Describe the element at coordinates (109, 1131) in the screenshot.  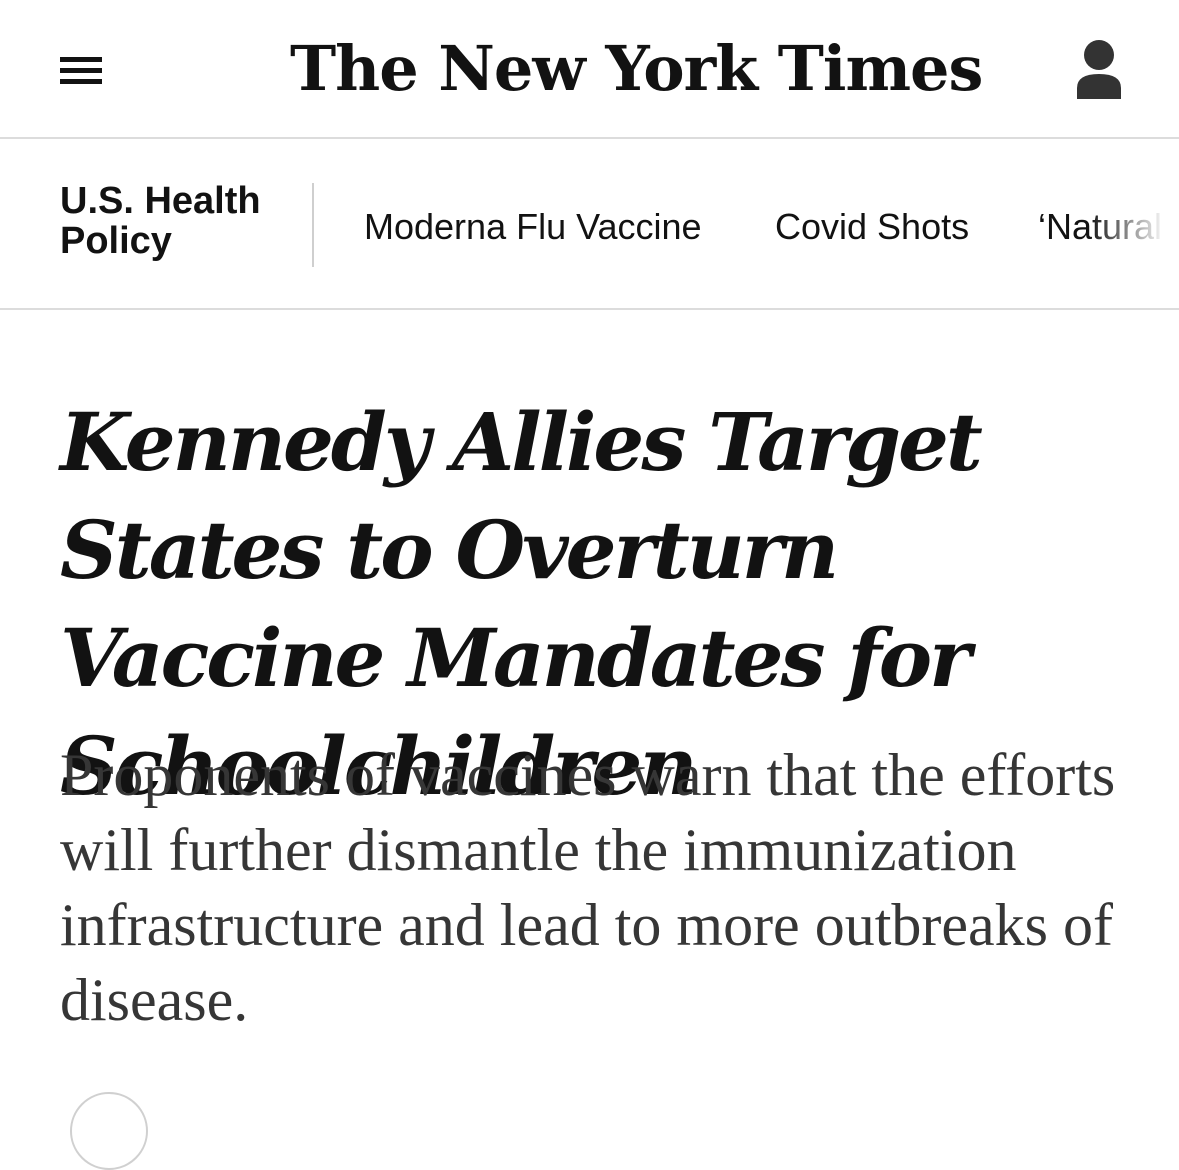
I see `byline-avatar` at that location.